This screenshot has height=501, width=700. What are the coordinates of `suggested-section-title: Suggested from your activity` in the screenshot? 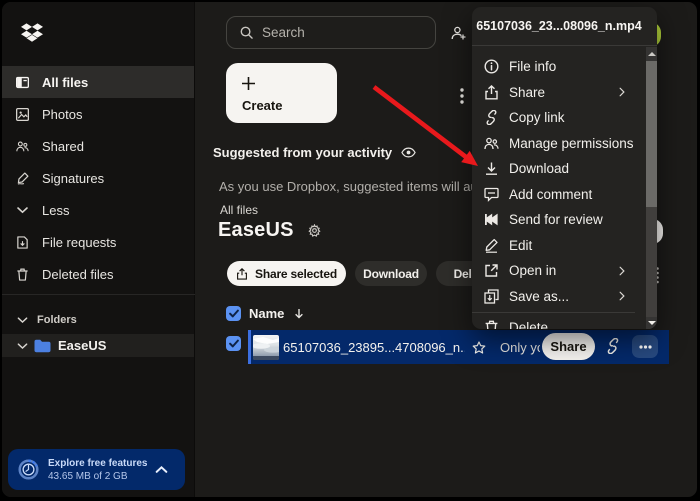 It's located at (303, 152).